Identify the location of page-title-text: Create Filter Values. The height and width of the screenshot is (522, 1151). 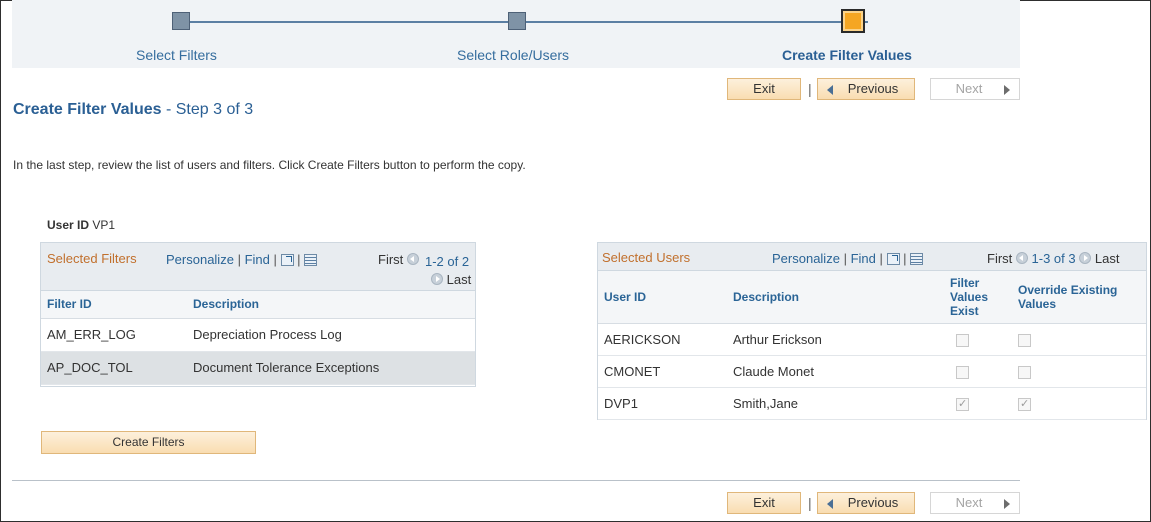
(87, 109).